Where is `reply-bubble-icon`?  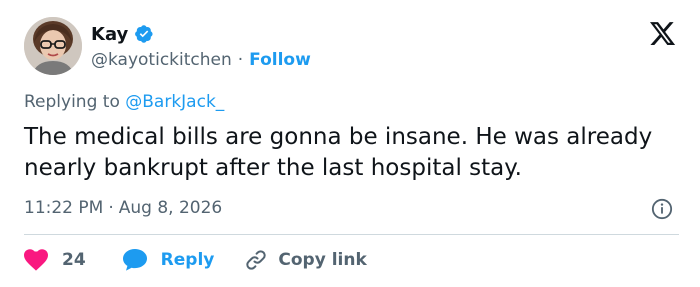
reply-bubble-icon is located at coordinates (134, 260).